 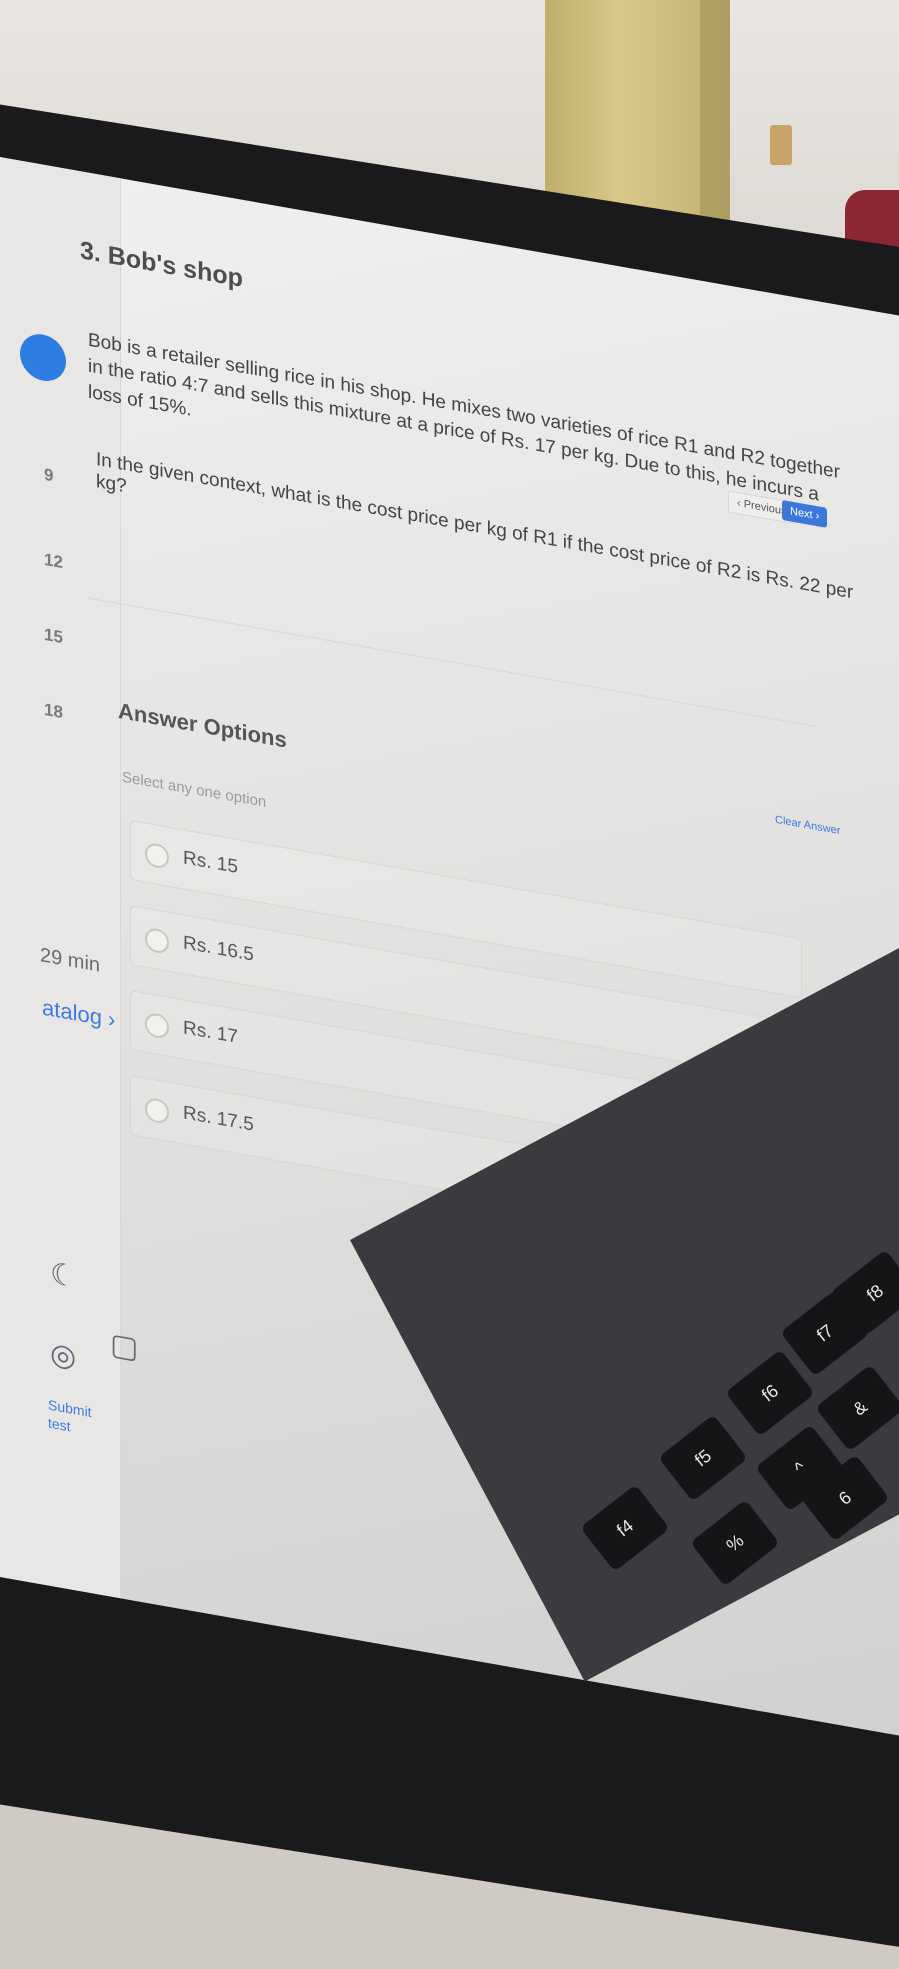 What do you see at coordinates (53, 636) in the screenshot?
I see `question-number: 15` at bounding box center [53, 636].